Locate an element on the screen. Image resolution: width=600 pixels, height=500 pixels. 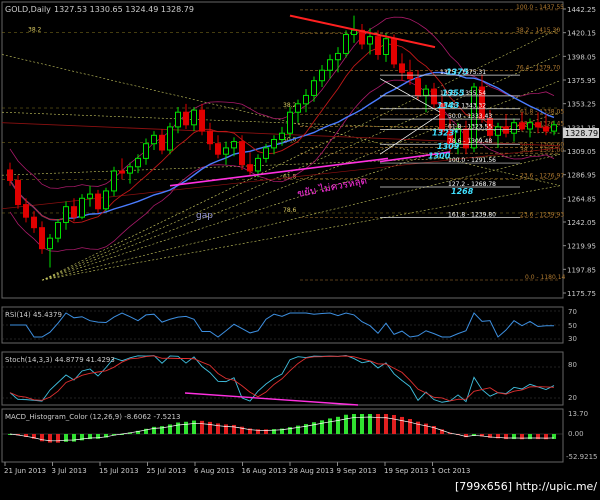
macd-tick-bottom: -52.9215 is located at coordinates (581, 457).